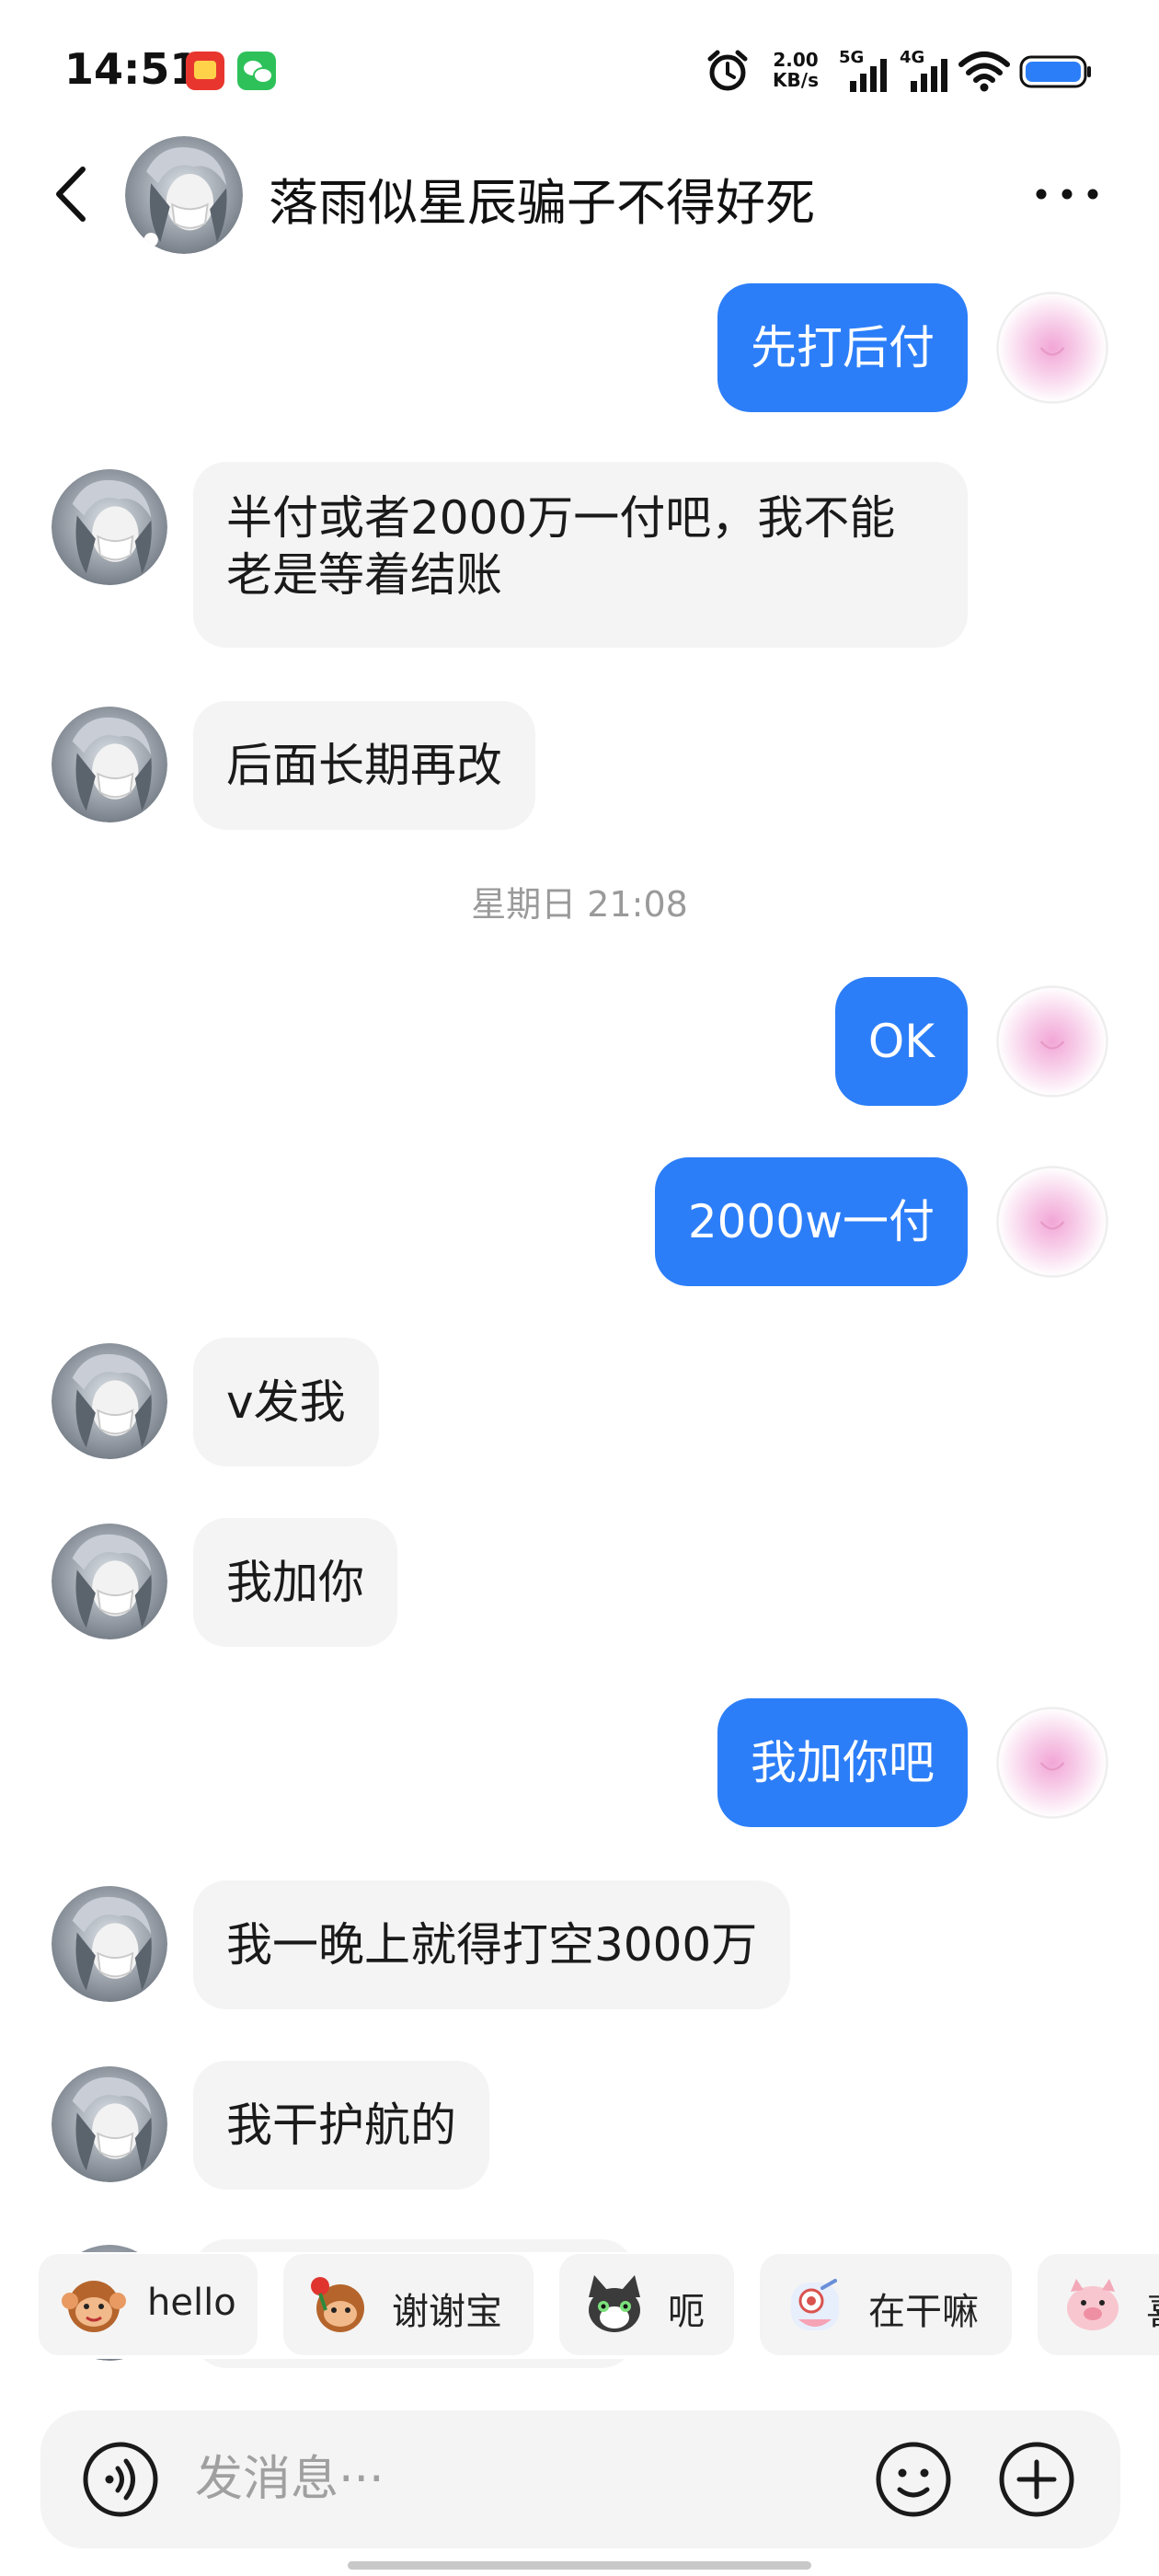 This screenshot has height=2576, width=1159. I want to click on quick-reply-thanks: 谢谢宝, so click(408, 2304).